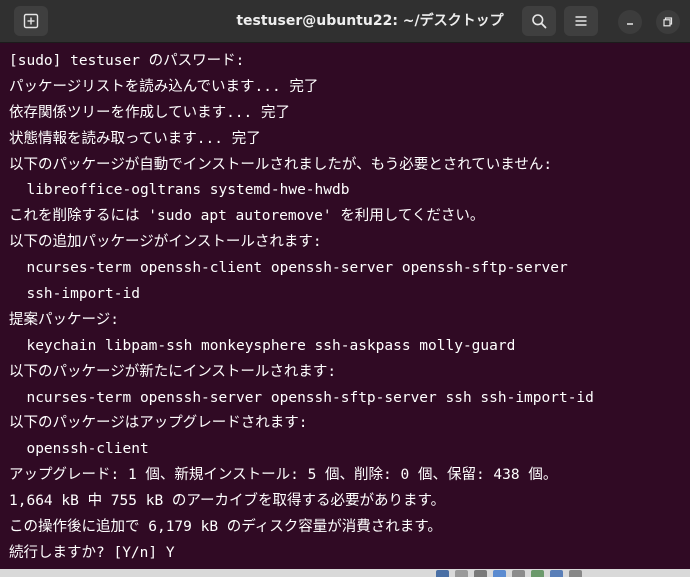  What do you see at coordinates (158, 423) in the screenshot?
I see `terminal-line: 以下のパッケージはアップグレードされます:` at bounding box center [158, 423].